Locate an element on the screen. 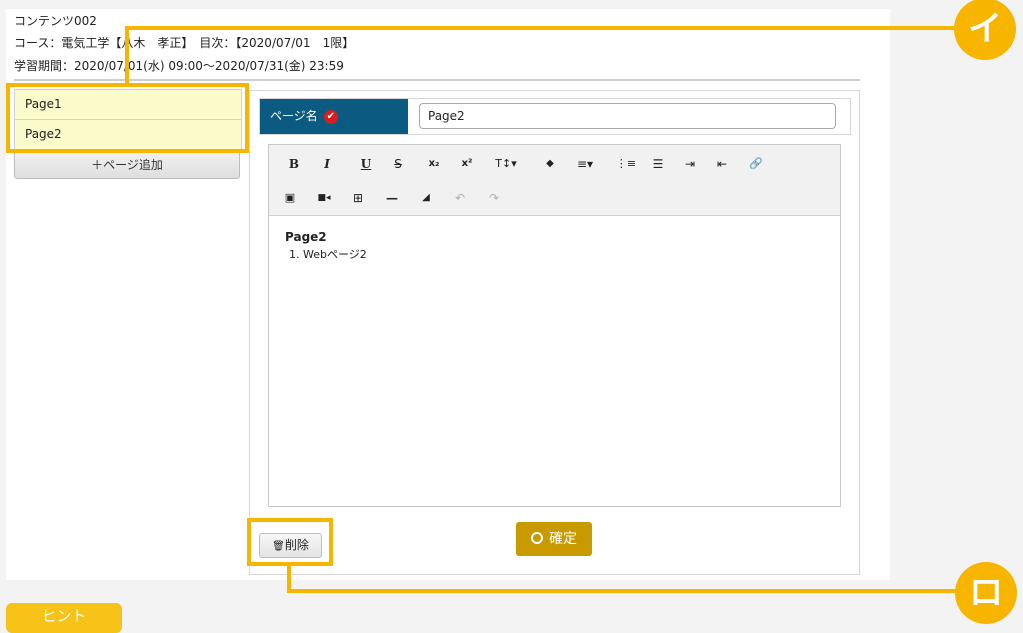  ordered-list-icon: ⋮≡ is located at coordinates (626, 164).